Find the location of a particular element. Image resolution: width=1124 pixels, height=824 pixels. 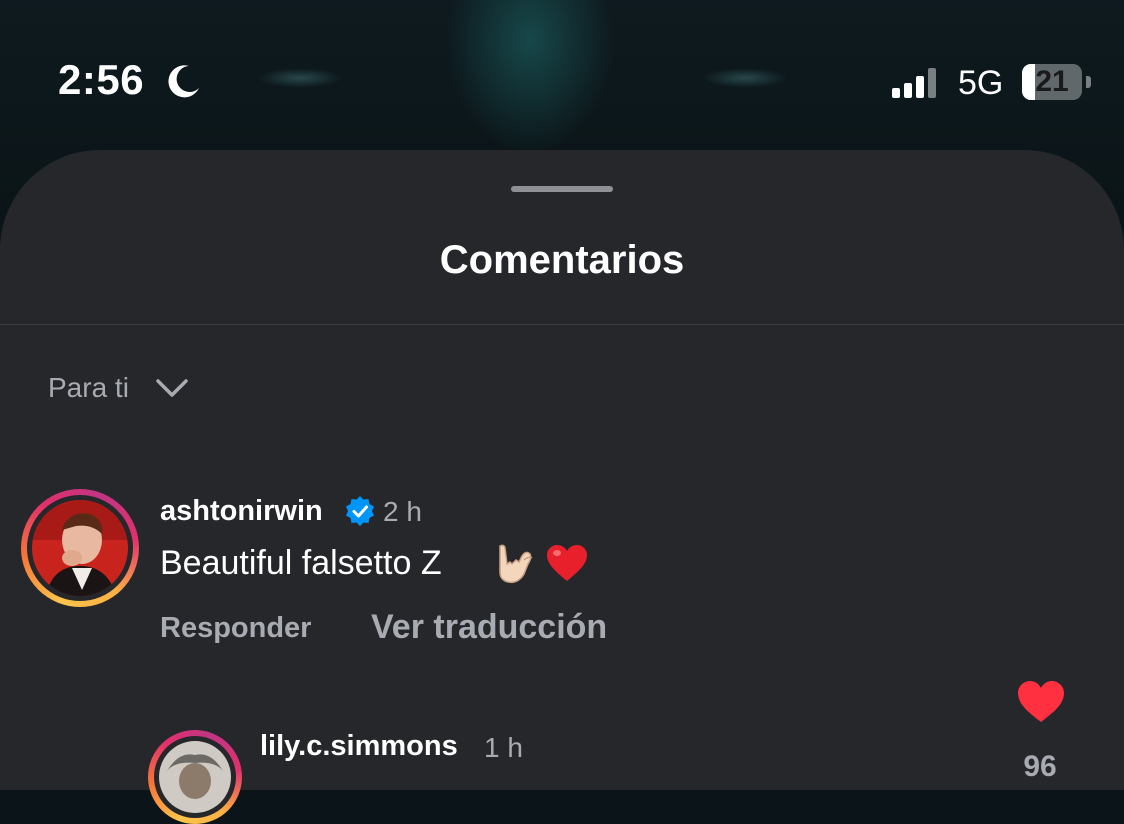

signal-icon is located at coordinates (916, 83).